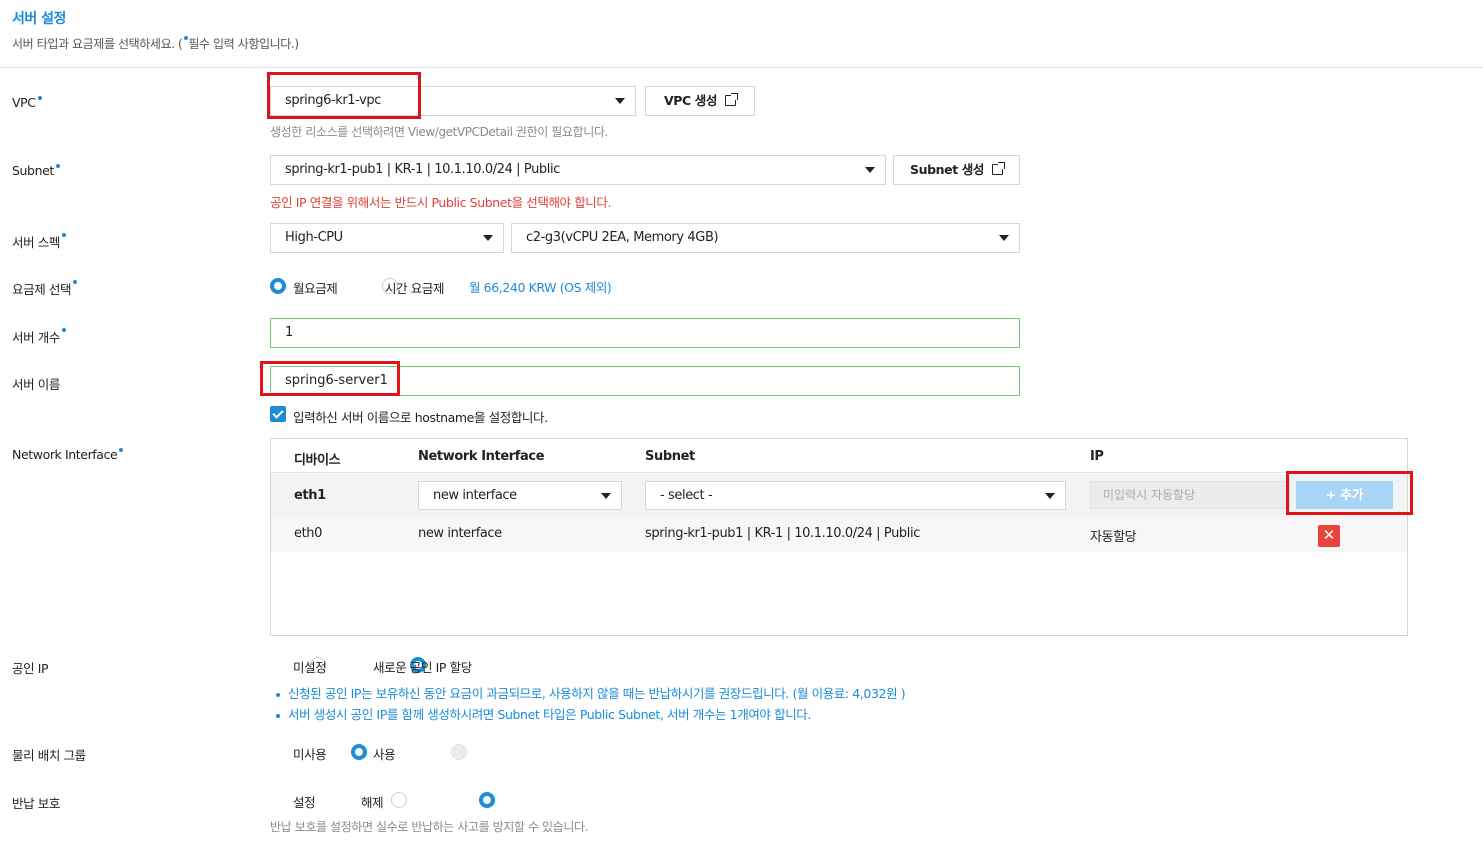 The height and width of the screenshot is (846, 1483). What do you see at coordinates (520, 495) in the screenshot?
I see `new-row-interface-select: new interface` at bounding box center [520, 495].